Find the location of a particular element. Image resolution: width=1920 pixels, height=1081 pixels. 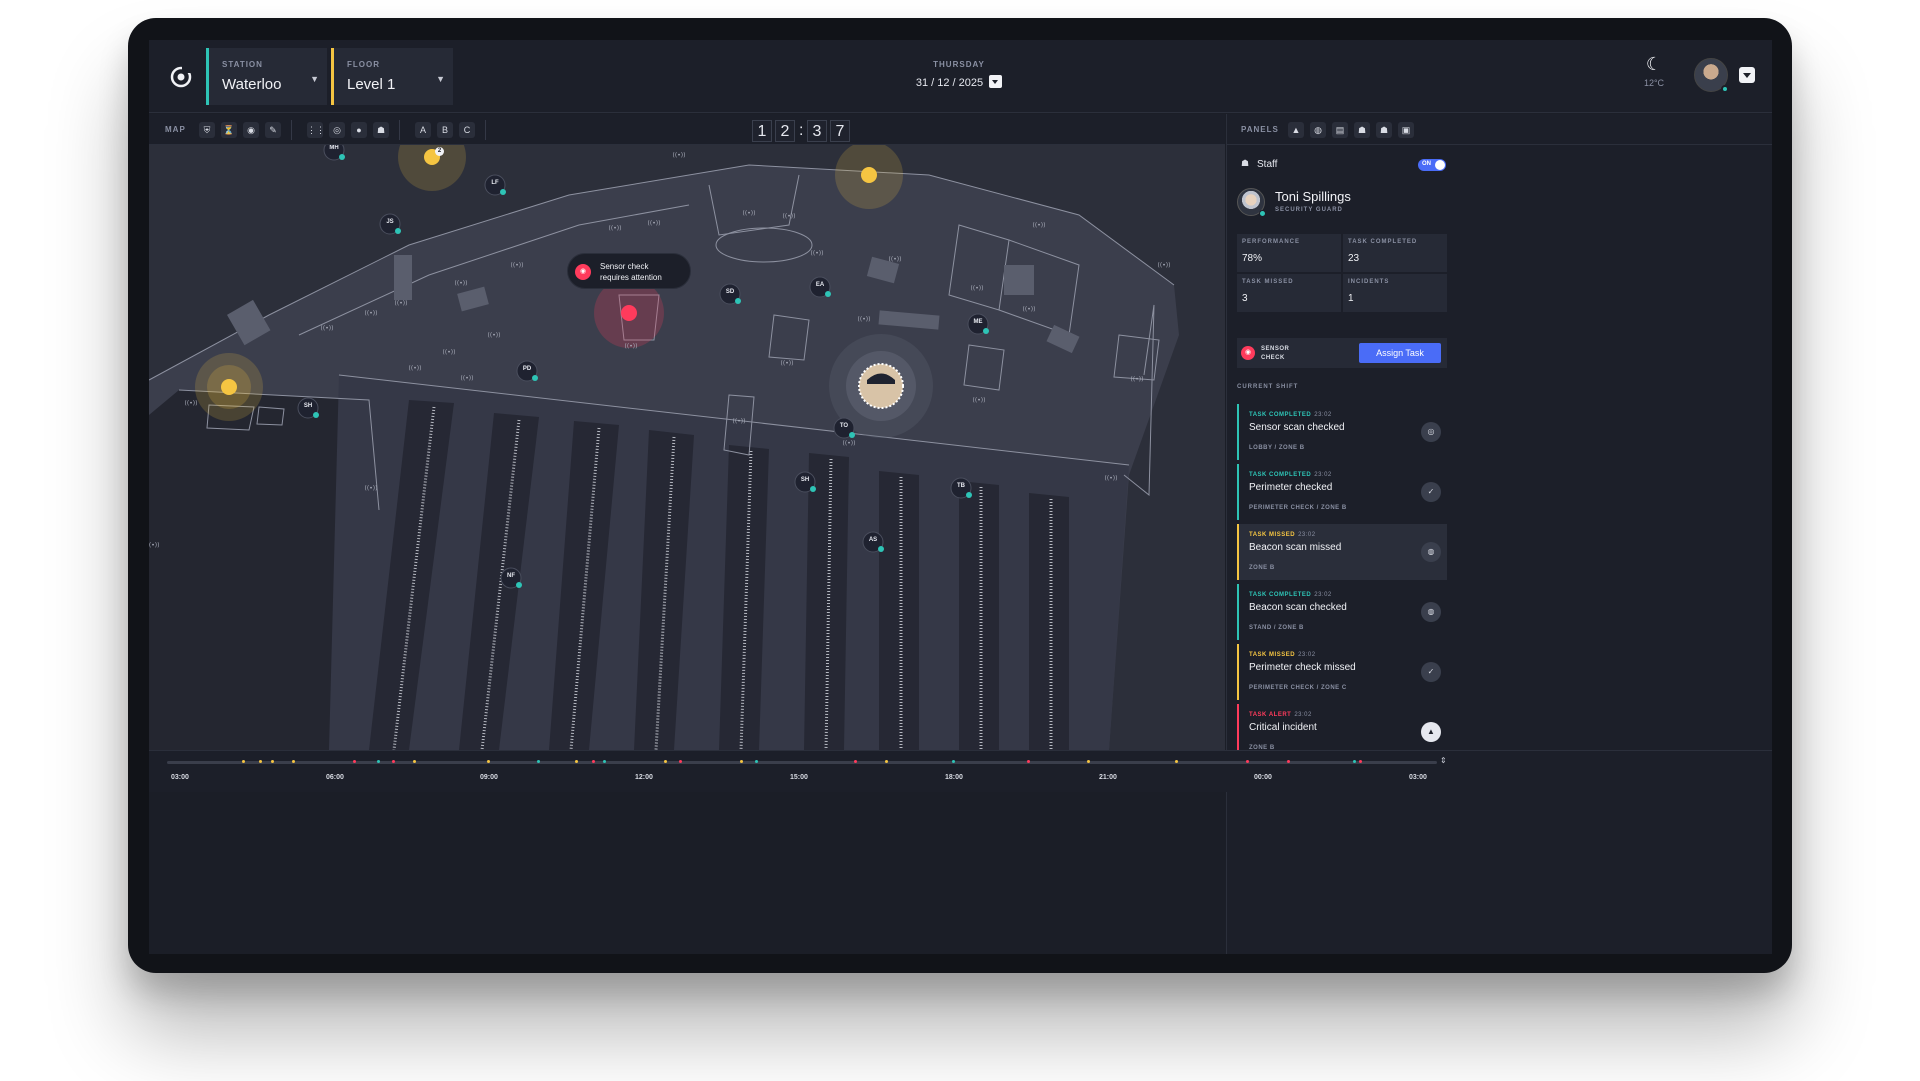

zone-a-button: A is located at coordinates (423, 130).